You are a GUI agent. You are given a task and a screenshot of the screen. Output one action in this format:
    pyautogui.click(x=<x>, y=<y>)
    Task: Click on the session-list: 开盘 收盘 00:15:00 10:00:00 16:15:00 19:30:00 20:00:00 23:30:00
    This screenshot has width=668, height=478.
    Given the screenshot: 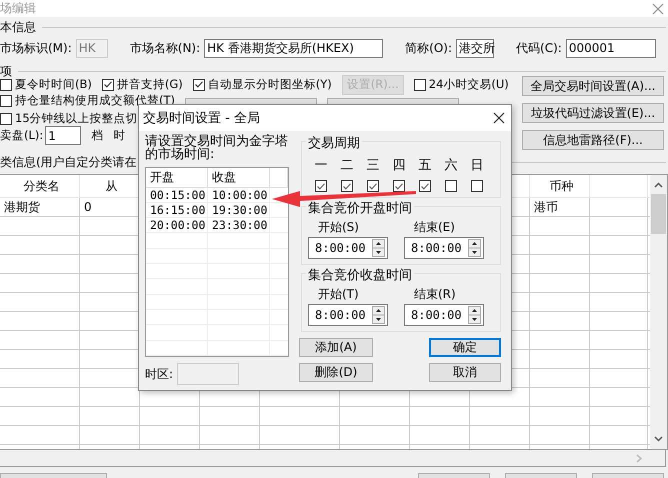 What is the action you would take?
    pyautogui.click(x=217, y=262)
    